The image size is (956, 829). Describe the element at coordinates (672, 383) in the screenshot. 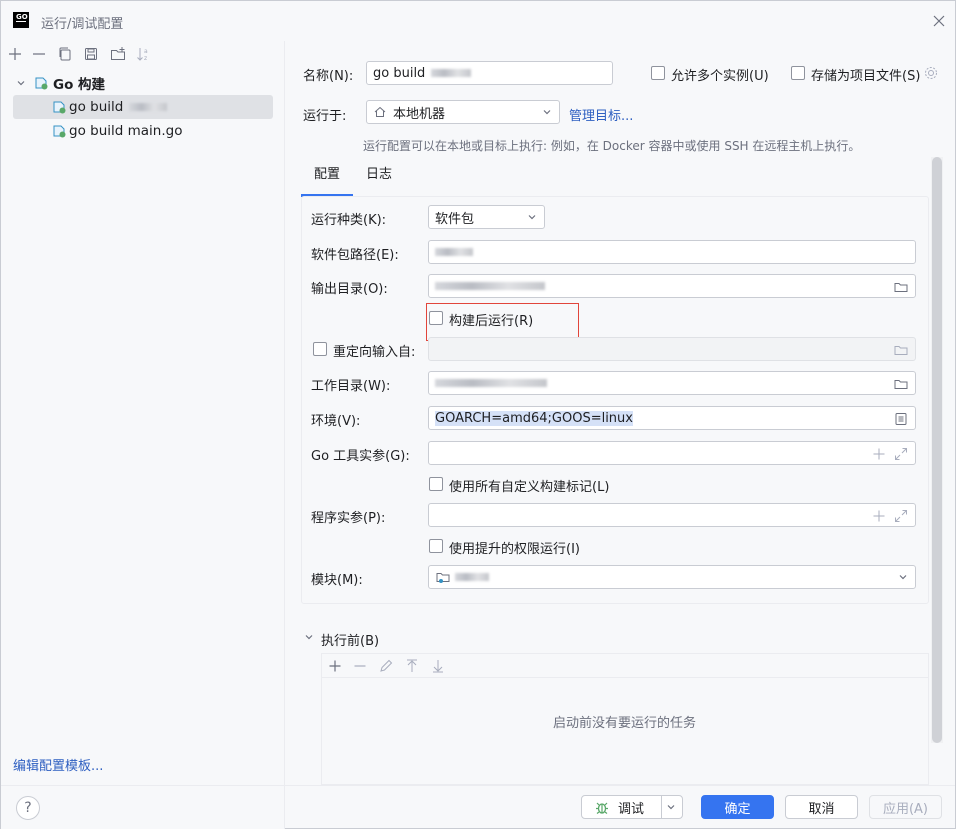

I see `working-dir-input` at that location.